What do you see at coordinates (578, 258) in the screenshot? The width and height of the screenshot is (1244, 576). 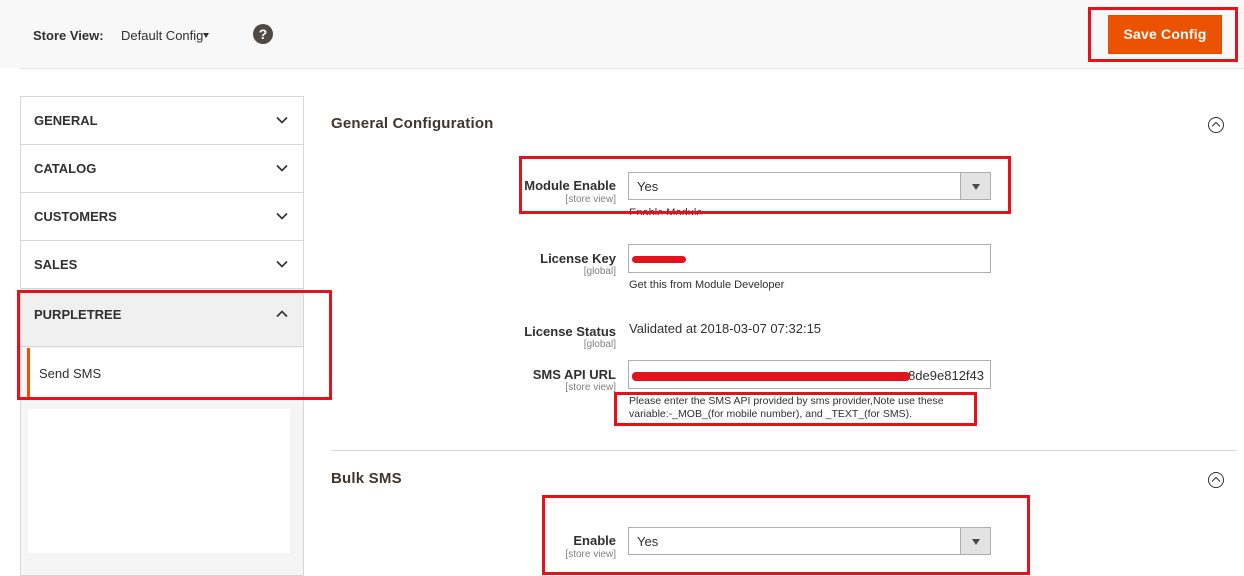 I see `license-key-label: License Key` at bounding box center [578, 258].